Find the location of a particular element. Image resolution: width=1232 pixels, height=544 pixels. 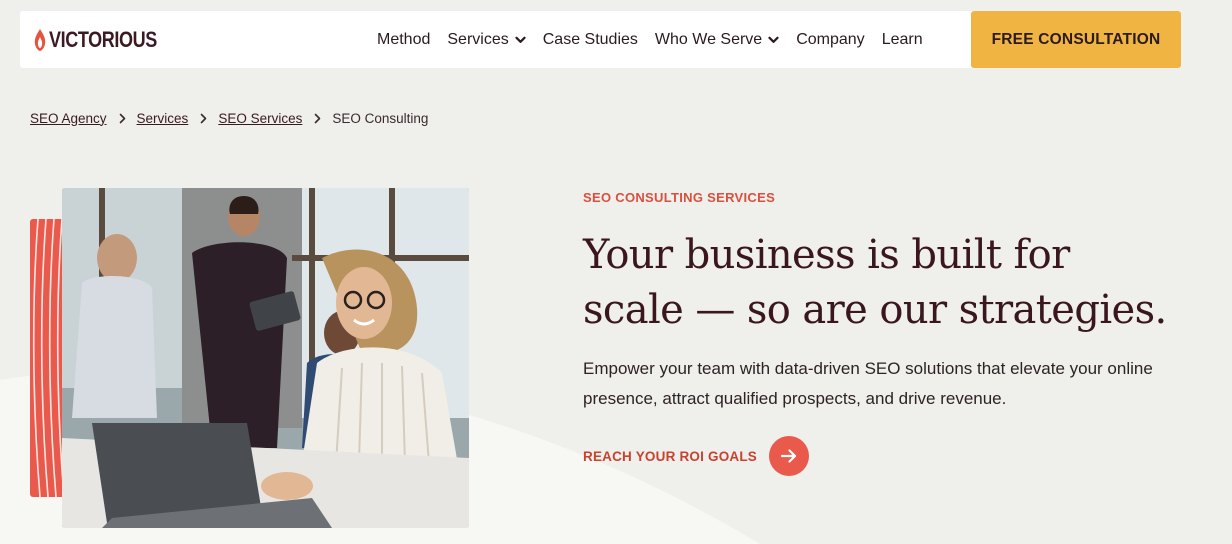

nav-item-method: Method is located at coordinates (403, 40).